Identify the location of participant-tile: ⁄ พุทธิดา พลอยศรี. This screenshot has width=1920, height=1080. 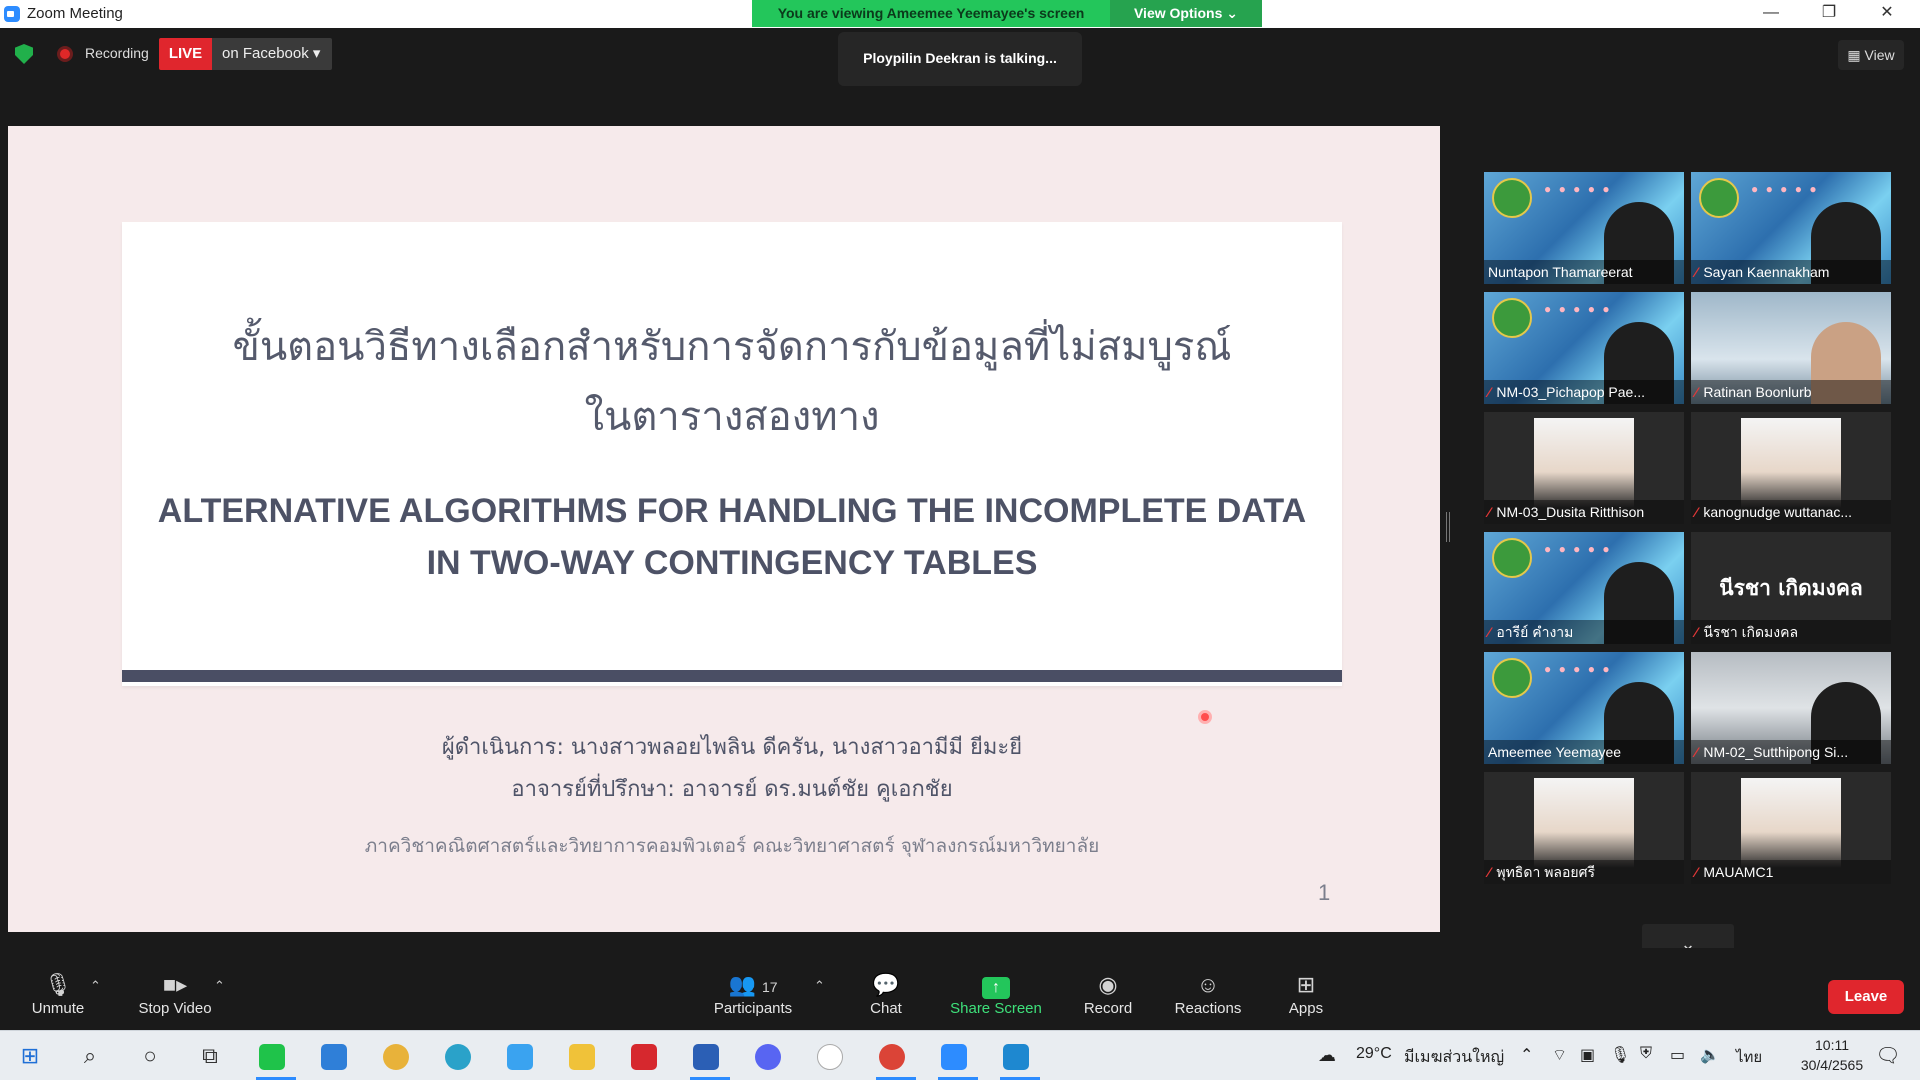
(1584, 828).